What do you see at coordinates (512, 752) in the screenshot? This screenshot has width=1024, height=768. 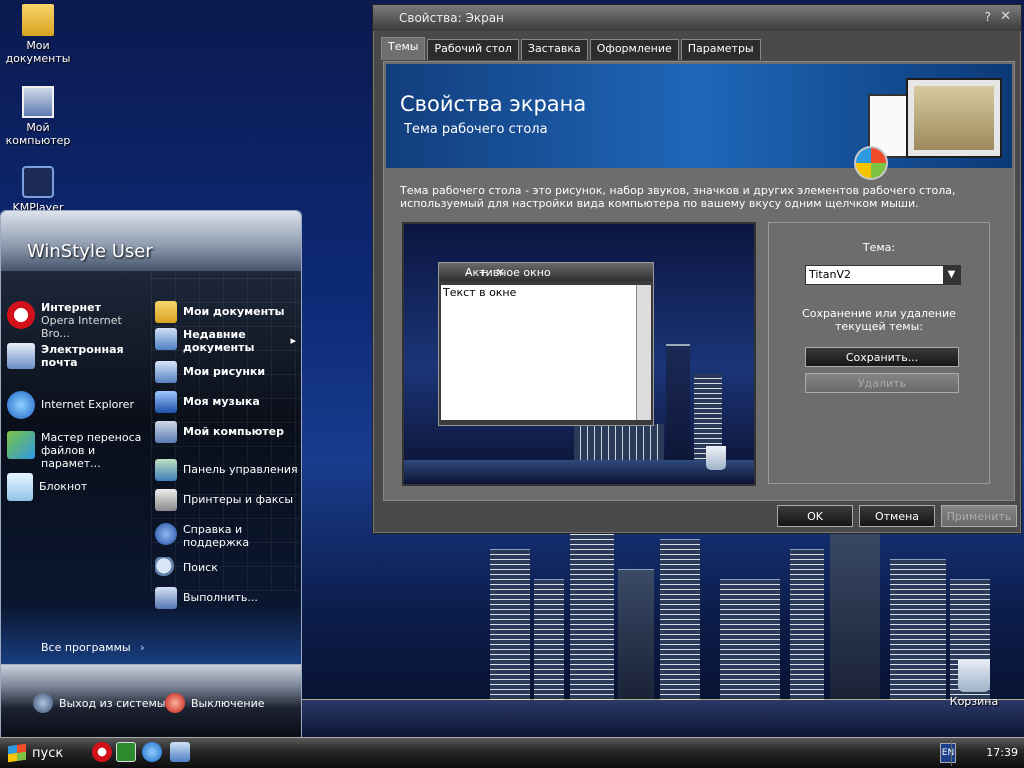 I see `taskbar: пуск EN 17:39` at bounding box center [512, 752].